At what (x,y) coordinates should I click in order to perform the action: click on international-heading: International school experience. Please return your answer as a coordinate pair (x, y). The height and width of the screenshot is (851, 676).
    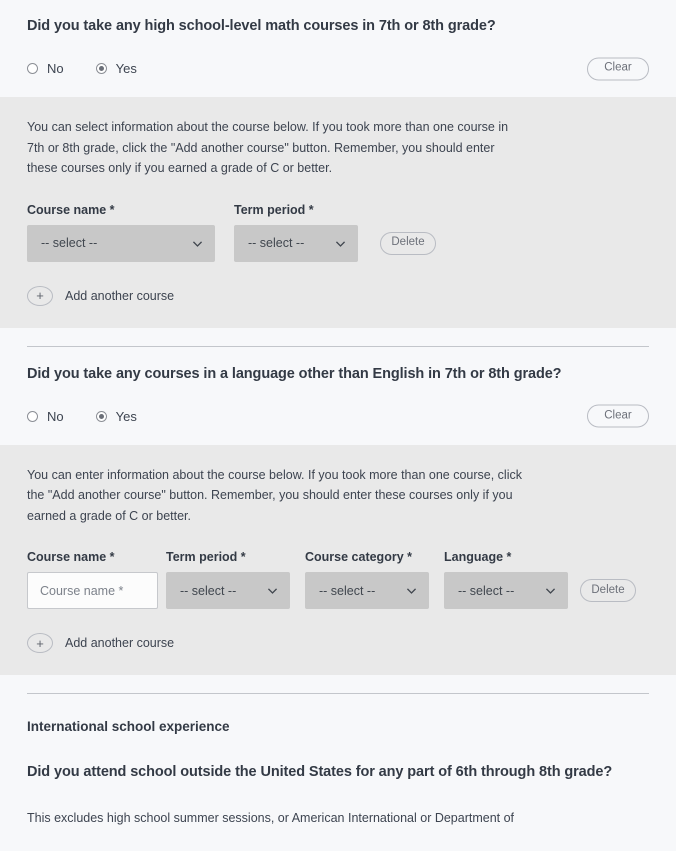
    Looking at the image, I should click on (128, 726).